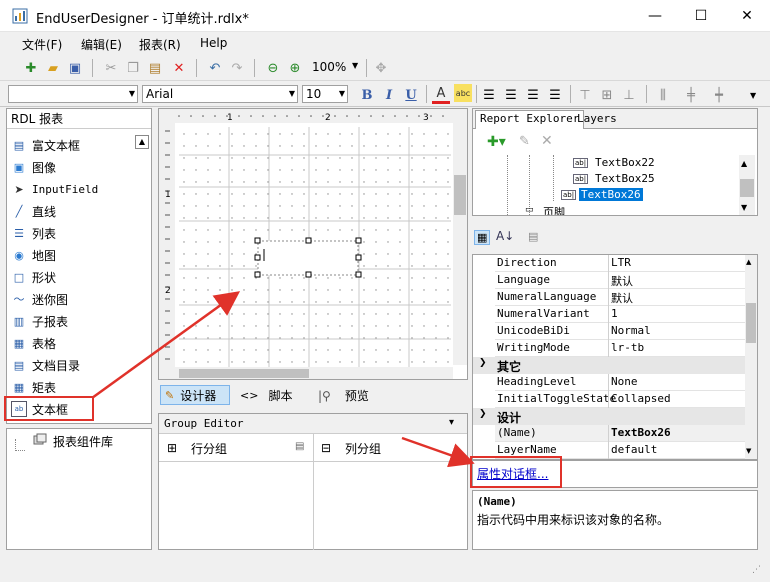 This screenshot has height=582, width=770. Describe the element at coordinates (308, 257) in the screenshot. I see `selected-textbox` at that location.